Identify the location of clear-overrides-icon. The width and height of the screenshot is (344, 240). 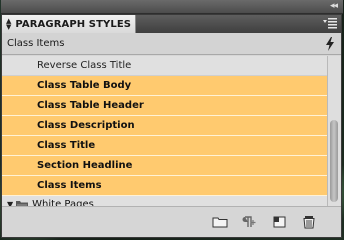
(250, 222).